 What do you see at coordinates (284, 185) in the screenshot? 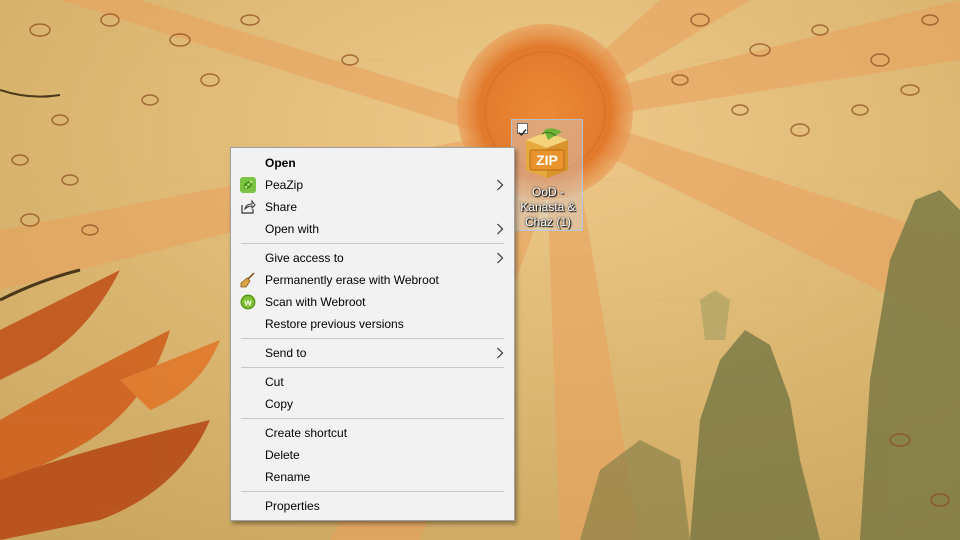
I see `menu-item-label: PeaZip` at bounding box center [284, 185].